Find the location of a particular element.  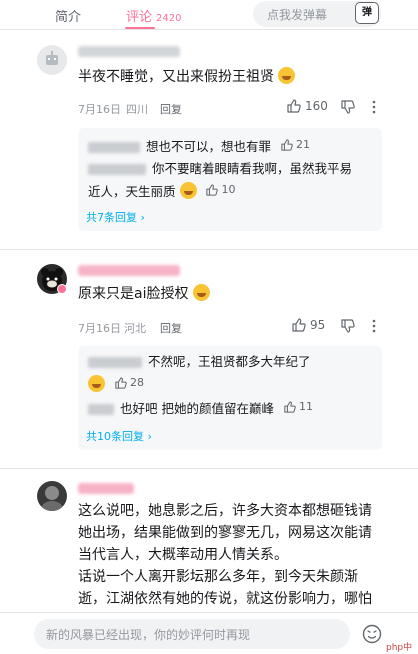

comments-count: 2420 is located at coordinates (169, 18).